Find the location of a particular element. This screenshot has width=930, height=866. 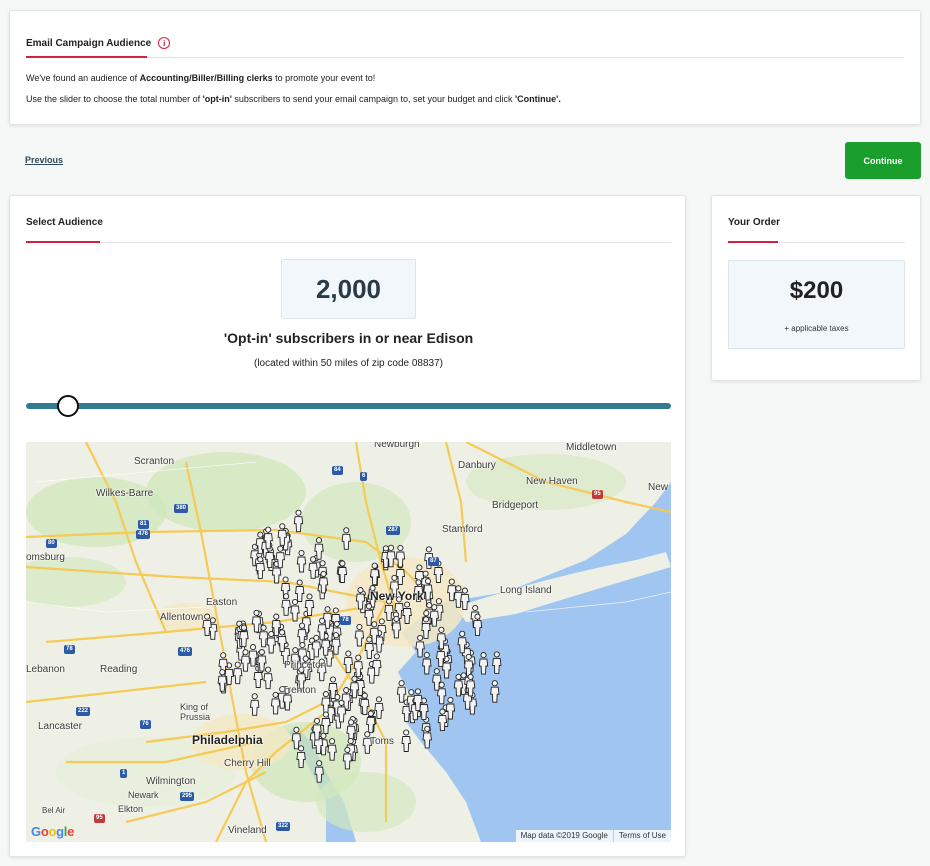

map-city-label: Trenton is located at coordinates (299, 690).